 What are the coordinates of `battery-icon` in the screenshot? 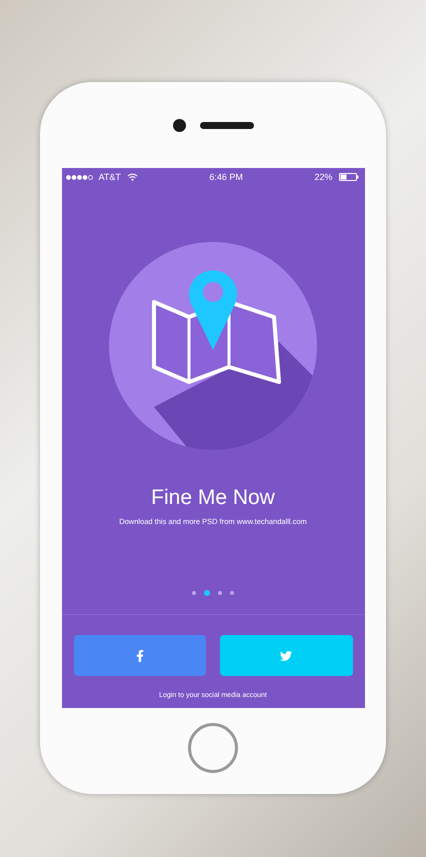 It's located at (348, 177).